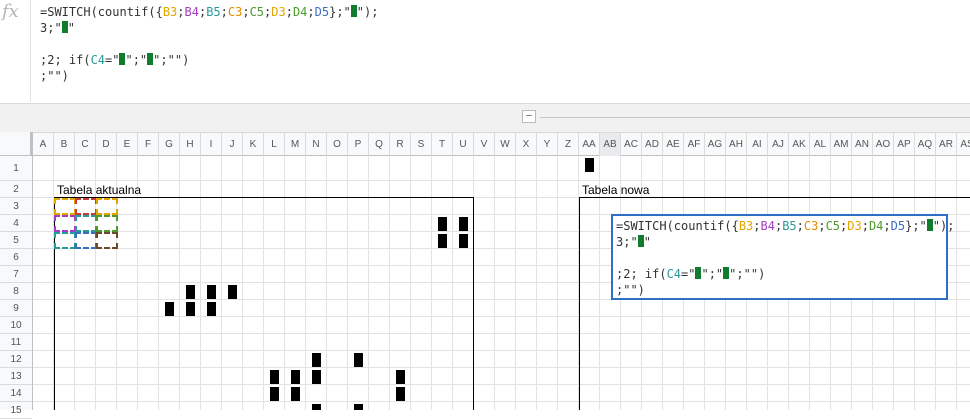 The width and height of the screenshot is (970, 419). I want to click on column-header-a: A, so click(43, 144).